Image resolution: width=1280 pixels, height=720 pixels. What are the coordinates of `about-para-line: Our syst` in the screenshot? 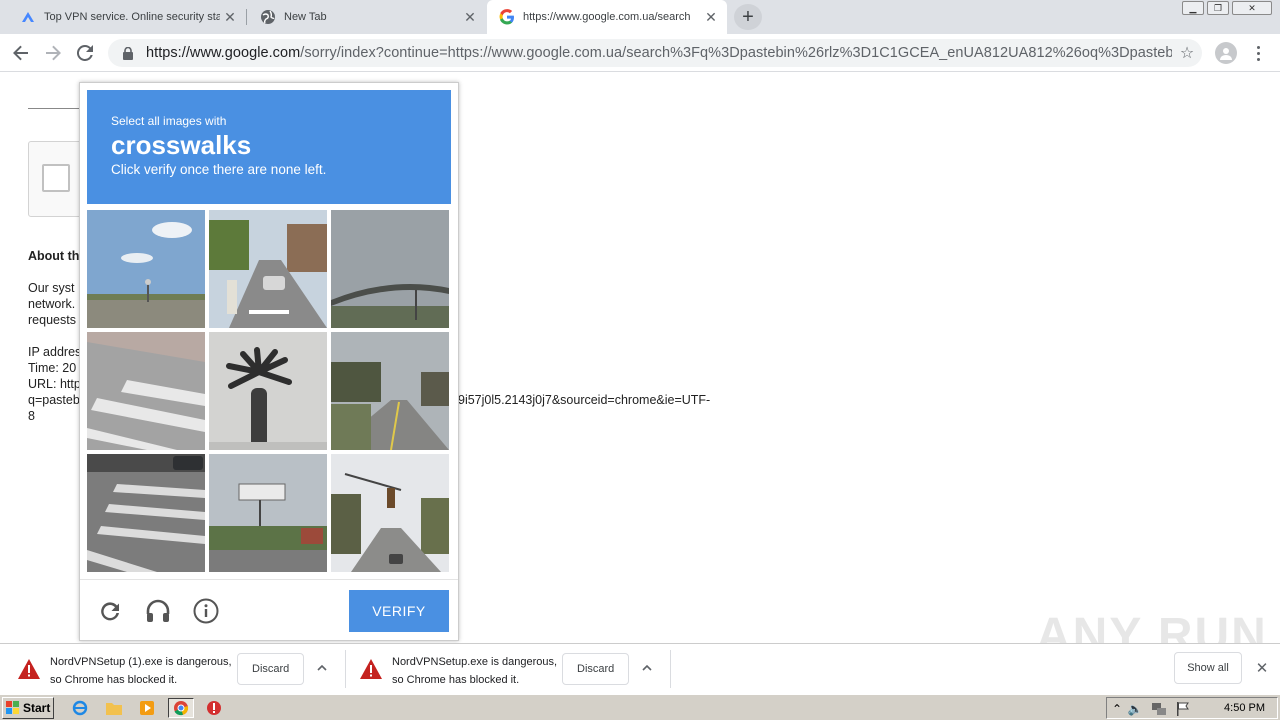 It's located at (51, 288).